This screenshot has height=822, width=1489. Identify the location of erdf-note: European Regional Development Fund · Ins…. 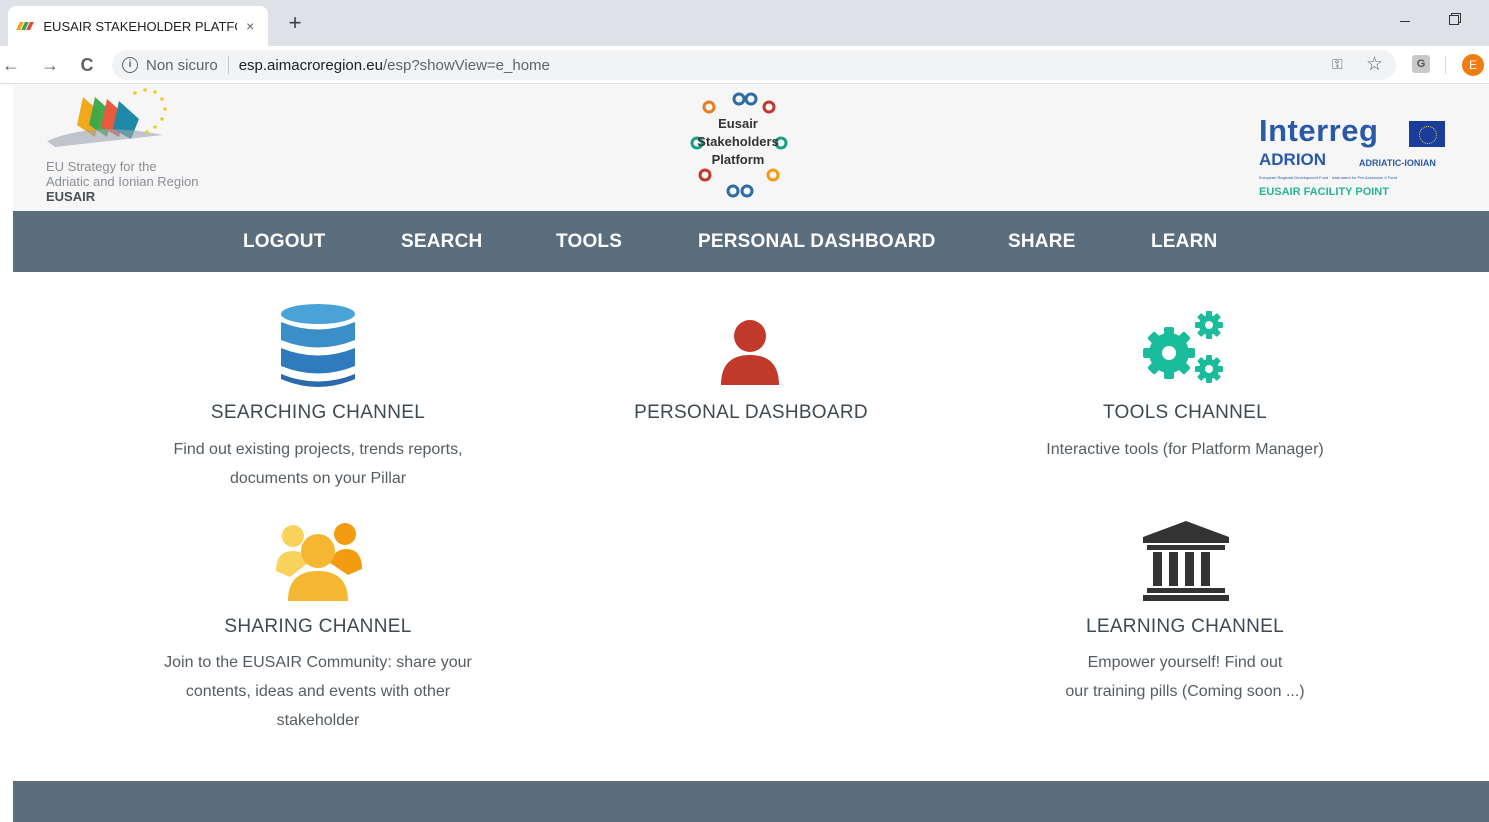
(1328, 177).